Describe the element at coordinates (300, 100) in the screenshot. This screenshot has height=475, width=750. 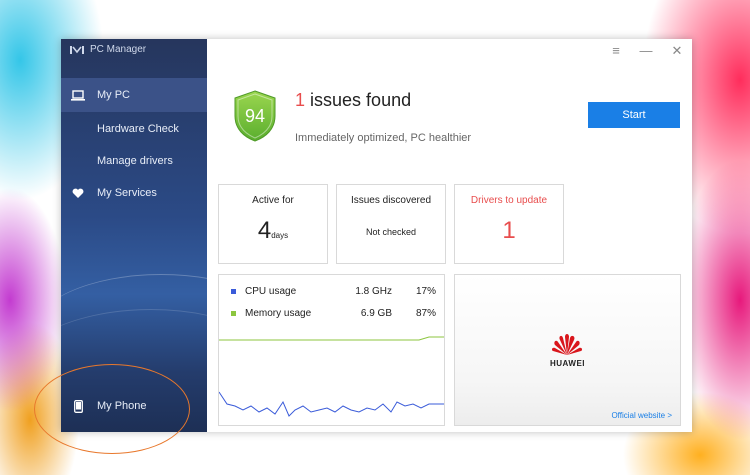
I see `issue-count: 1` at that location.